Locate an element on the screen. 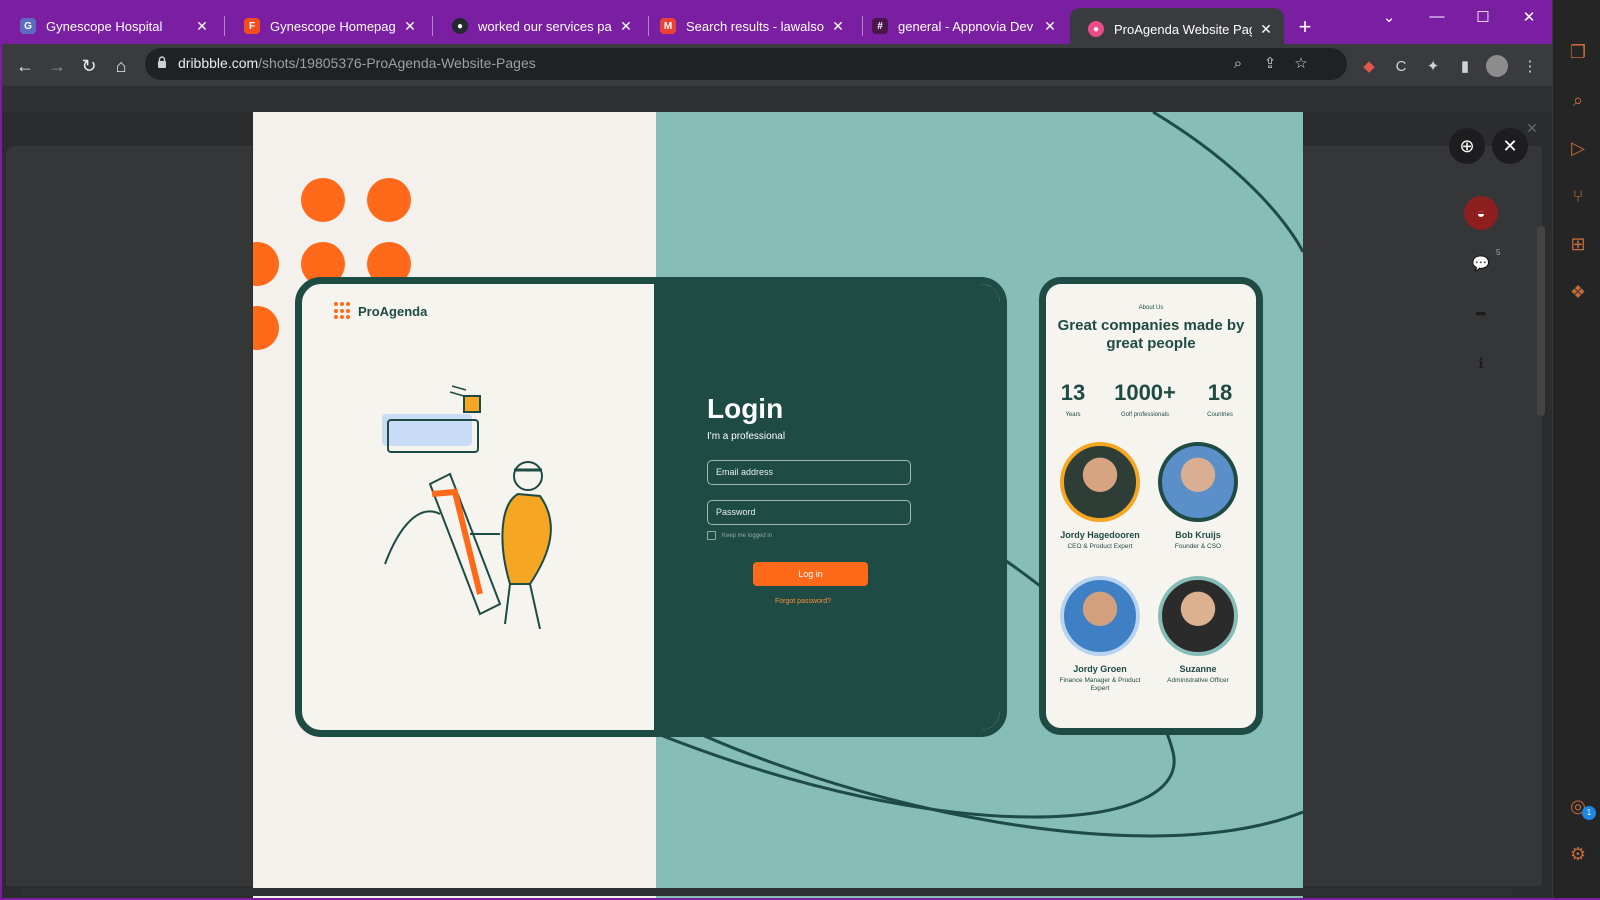 The image size is (1600, 900). minimize-button: — is located at coordinates (1437, 16).